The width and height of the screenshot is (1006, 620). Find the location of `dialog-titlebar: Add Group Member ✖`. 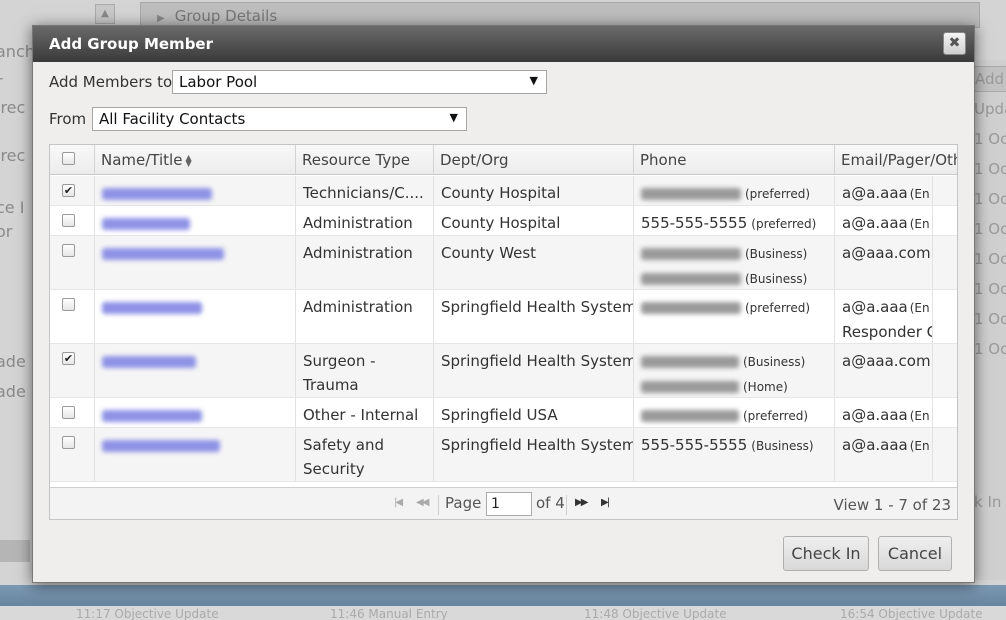

dialog-titlebar: Add Group Member ✖ is located at coordinates (503, 44).